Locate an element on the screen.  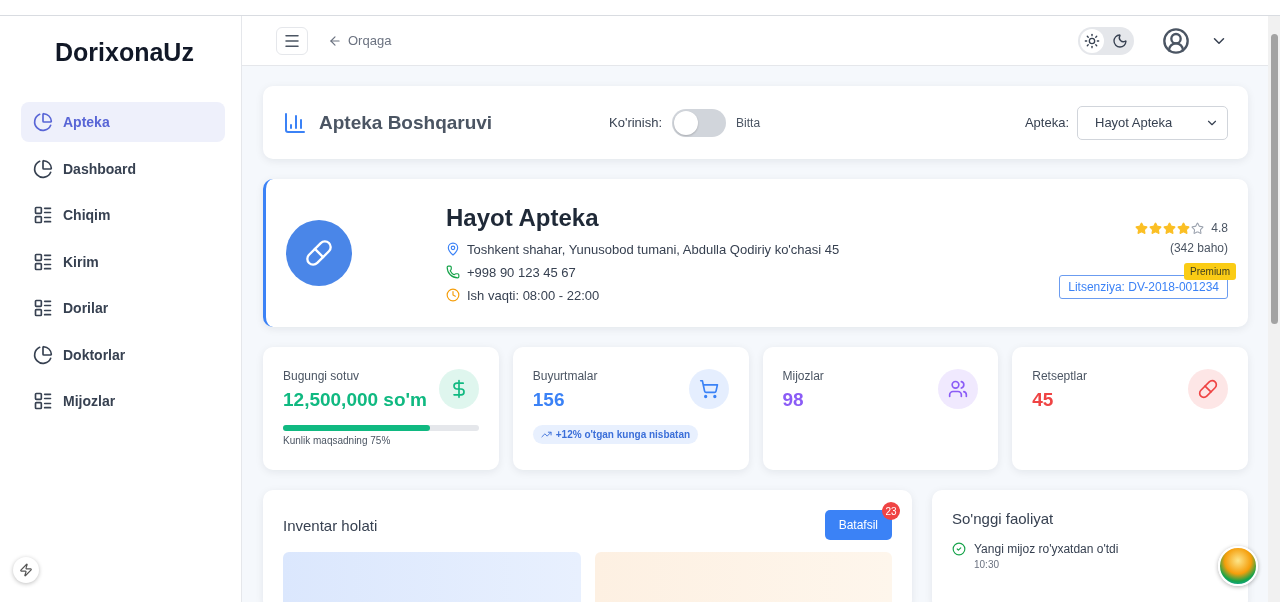
user-avatar-icon is located at coordinates (1176, 40).